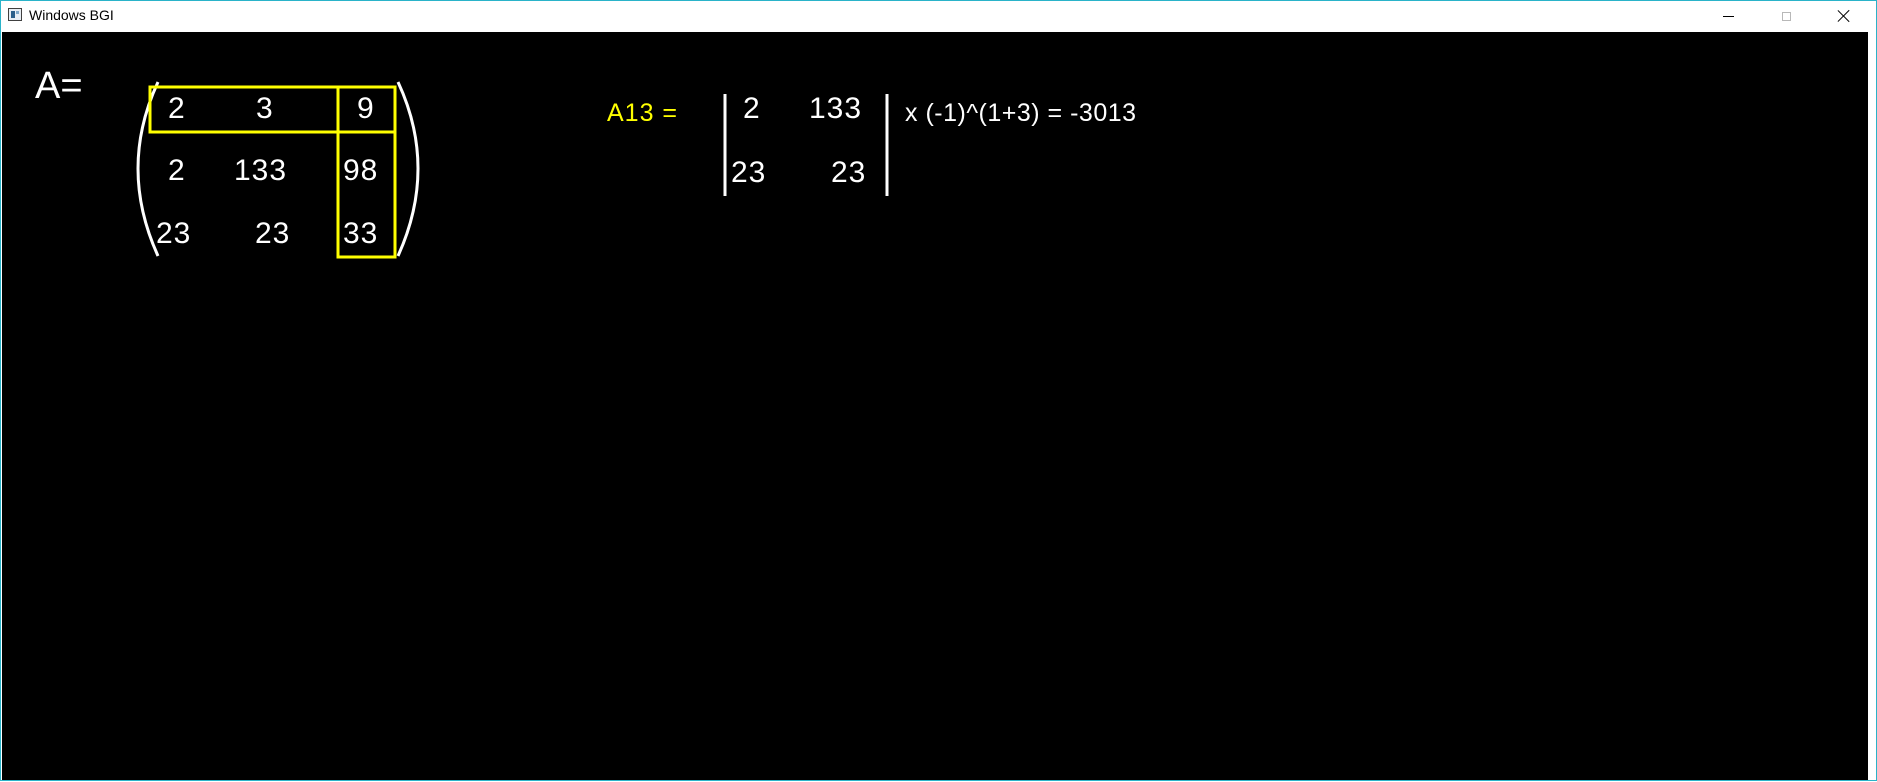  What do you see at coordinates (272, 109) in the screenshot?
I see `highlight-row-box` at bounding box center [272, 109].